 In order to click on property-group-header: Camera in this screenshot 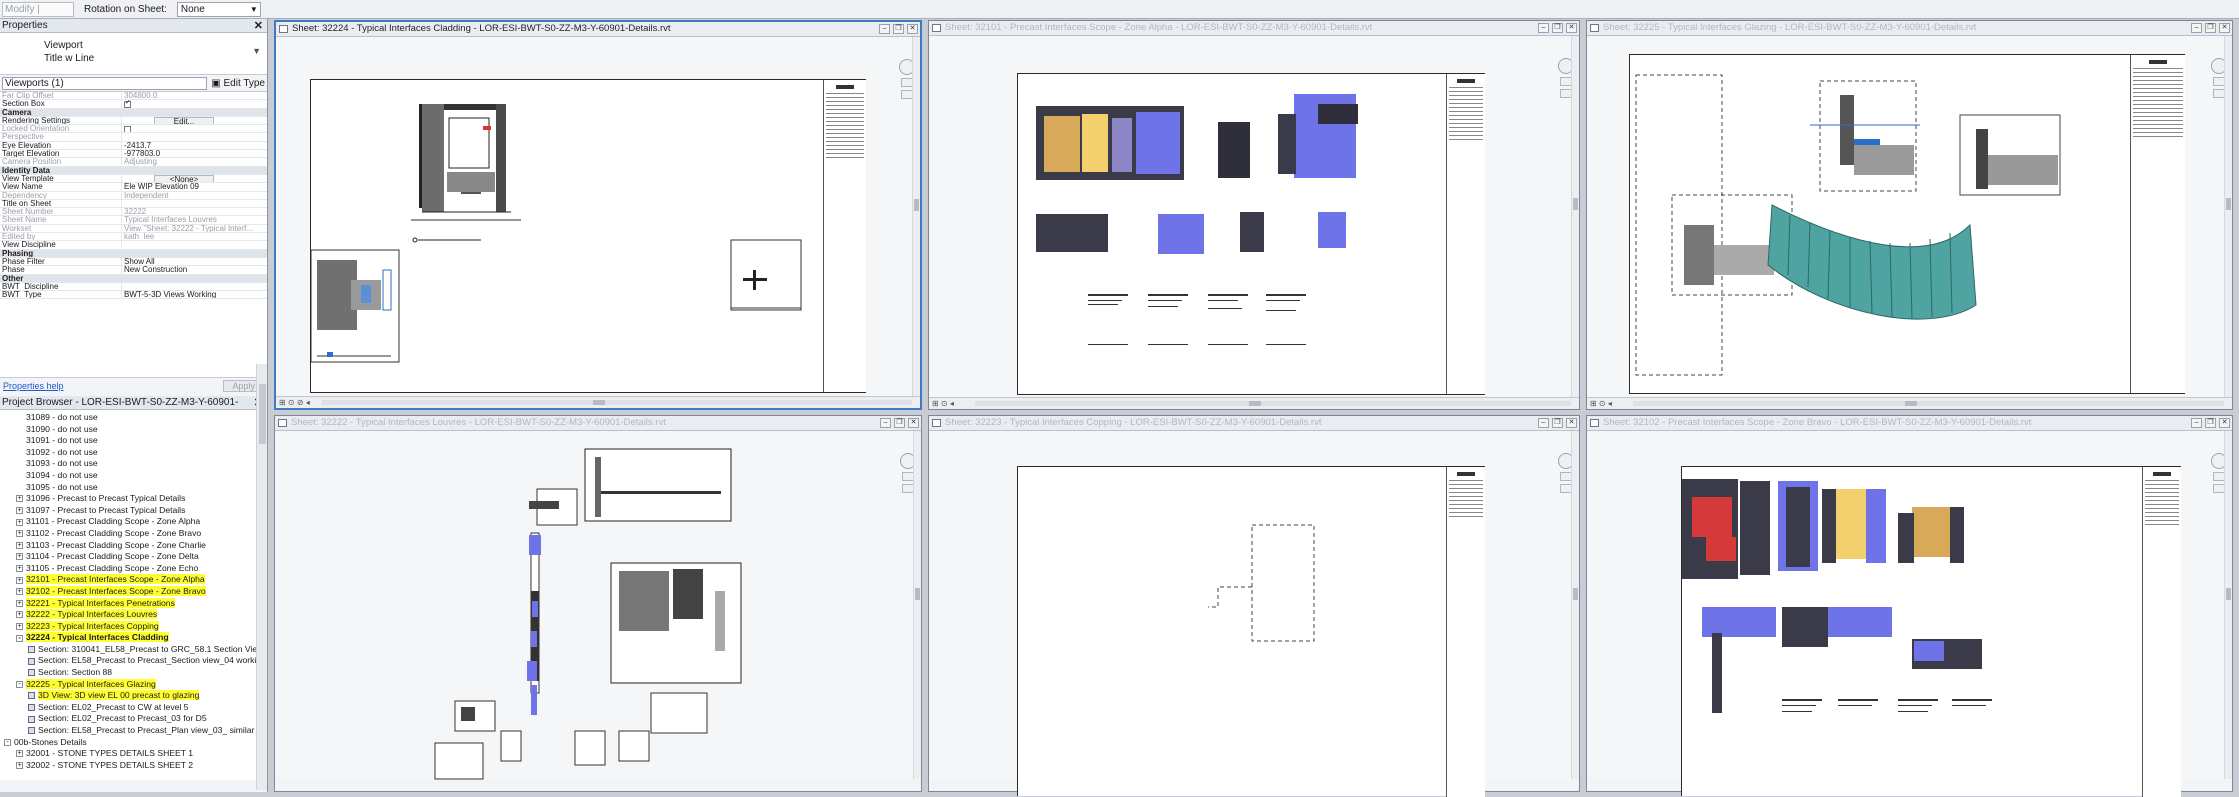, I will do `click(133, 112)`.